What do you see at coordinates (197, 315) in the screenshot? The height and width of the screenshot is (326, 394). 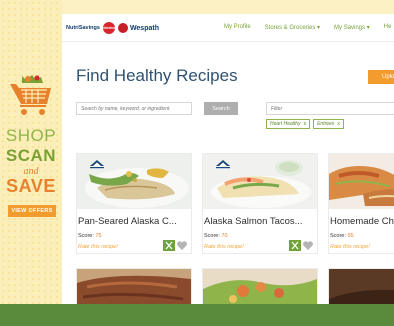 I see `footer-bar` at bounding box center [197, 315].